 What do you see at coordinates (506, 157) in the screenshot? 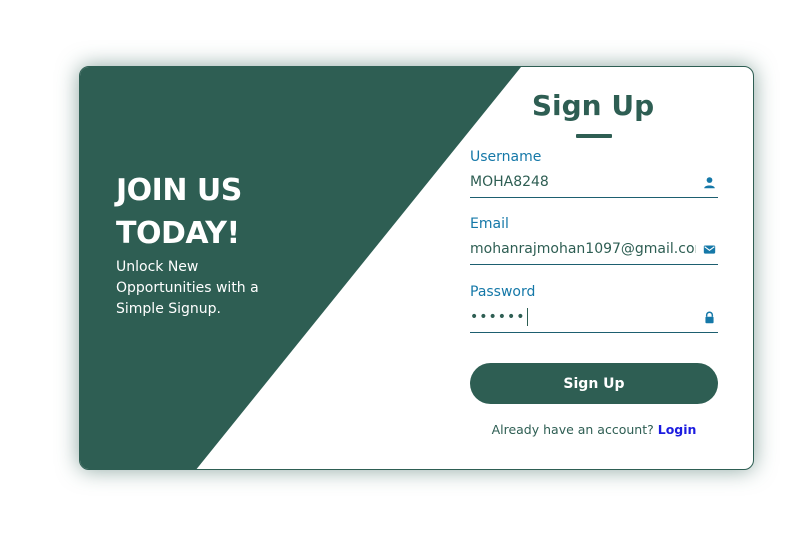
I see `username-label: Username` at bounding box center [506, 157].